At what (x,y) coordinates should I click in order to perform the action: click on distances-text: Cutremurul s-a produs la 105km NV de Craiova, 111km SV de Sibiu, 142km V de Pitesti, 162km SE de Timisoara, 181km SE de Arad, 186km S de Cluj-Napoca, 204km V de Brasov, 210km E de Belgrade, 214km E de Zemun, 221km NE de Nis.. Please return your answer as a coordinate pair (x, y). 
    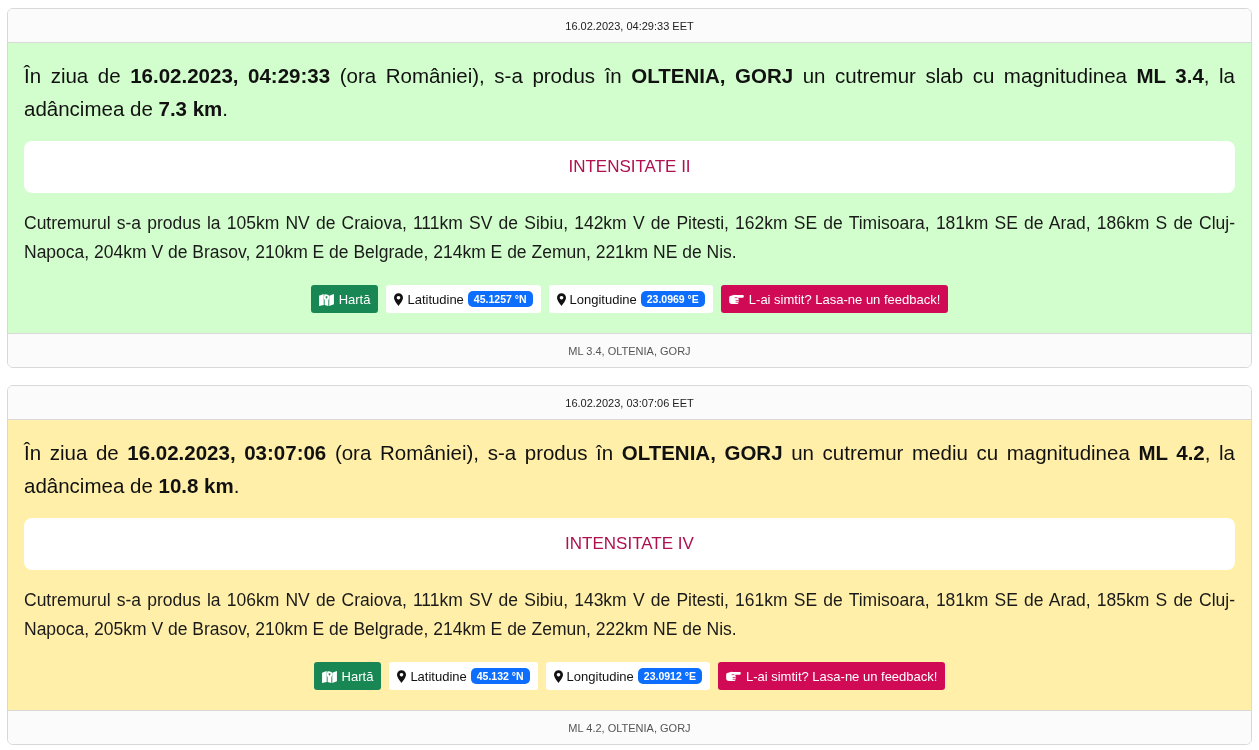
    Looking at the image, I should click on (629, 238).